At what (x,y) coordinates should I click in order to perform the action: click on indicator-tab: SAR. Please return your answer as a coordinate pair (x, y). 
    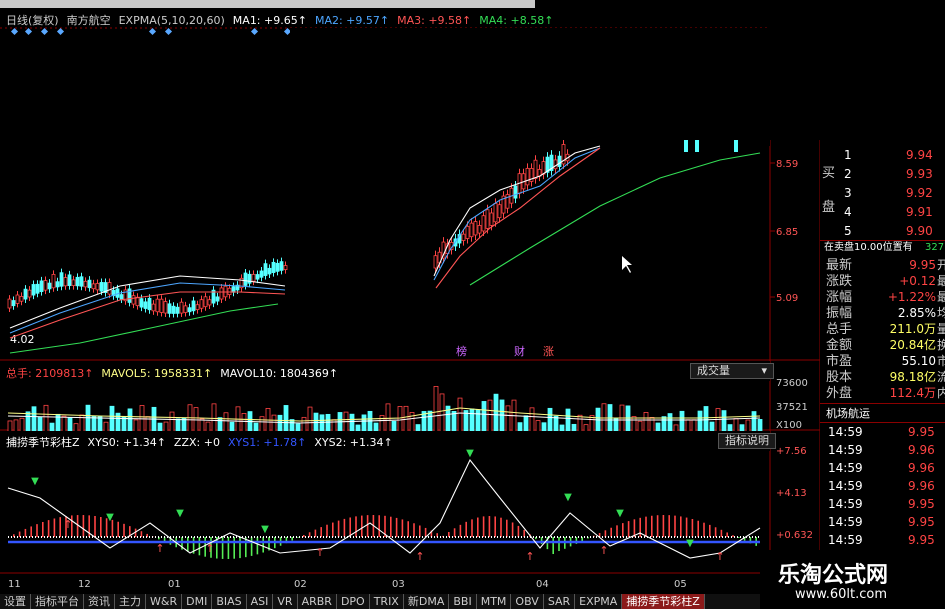
    Looking at the image, I should click on (560, 601).